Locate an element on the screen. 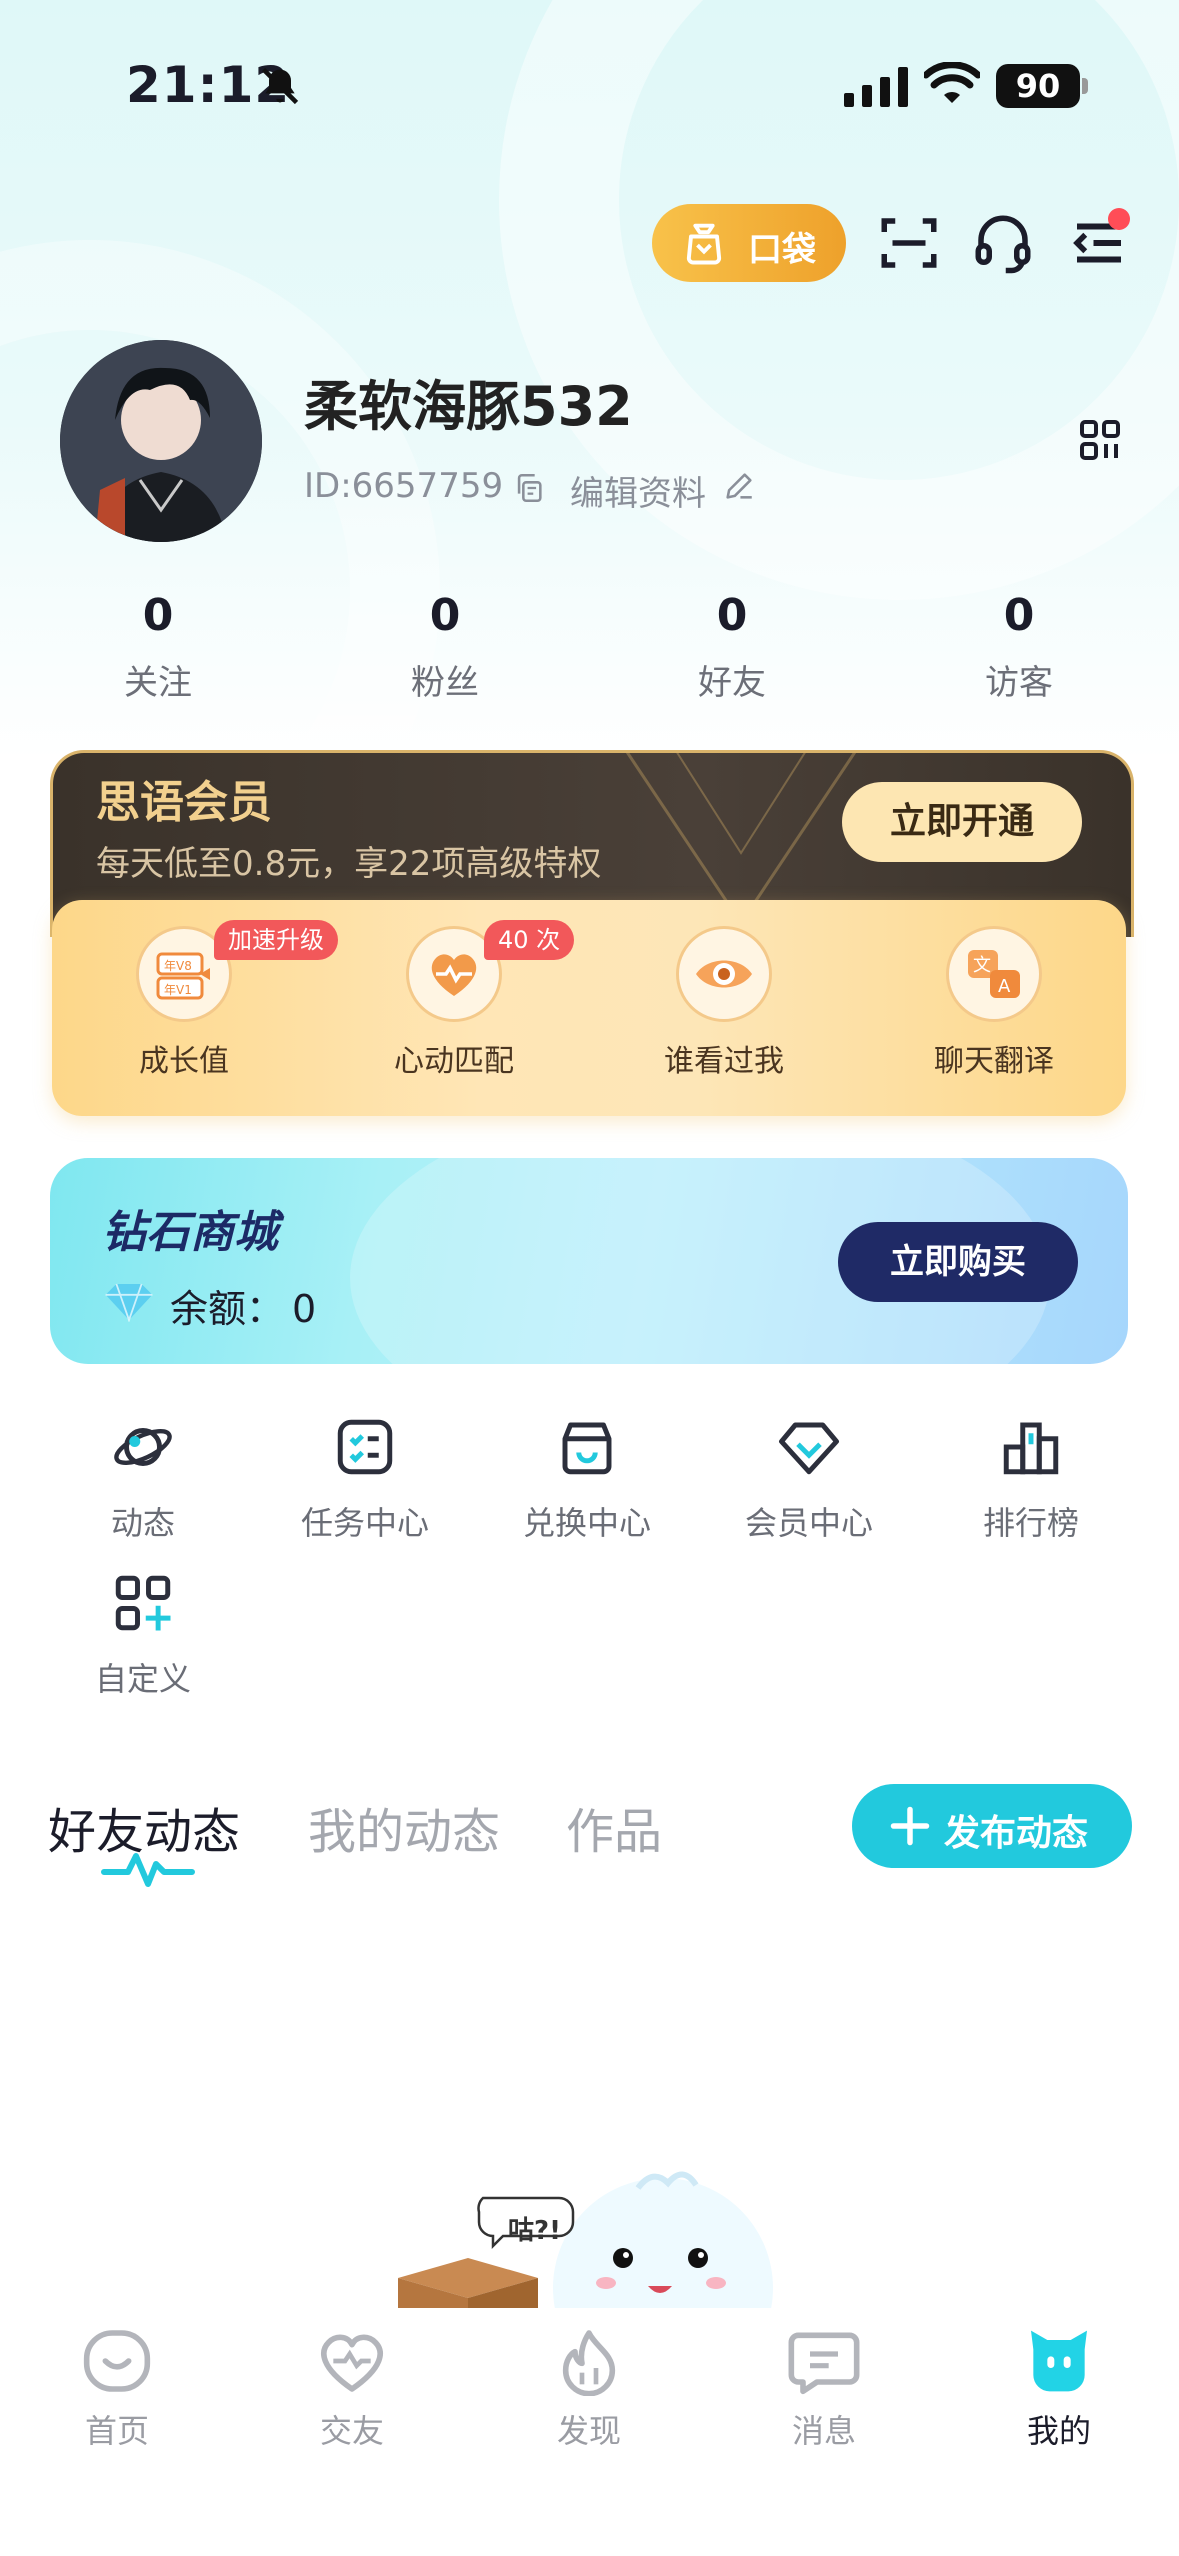 The width and height of the screenshot is (1179, 2556). nav-label: 我的 is located at coordinates (1058, 2431).